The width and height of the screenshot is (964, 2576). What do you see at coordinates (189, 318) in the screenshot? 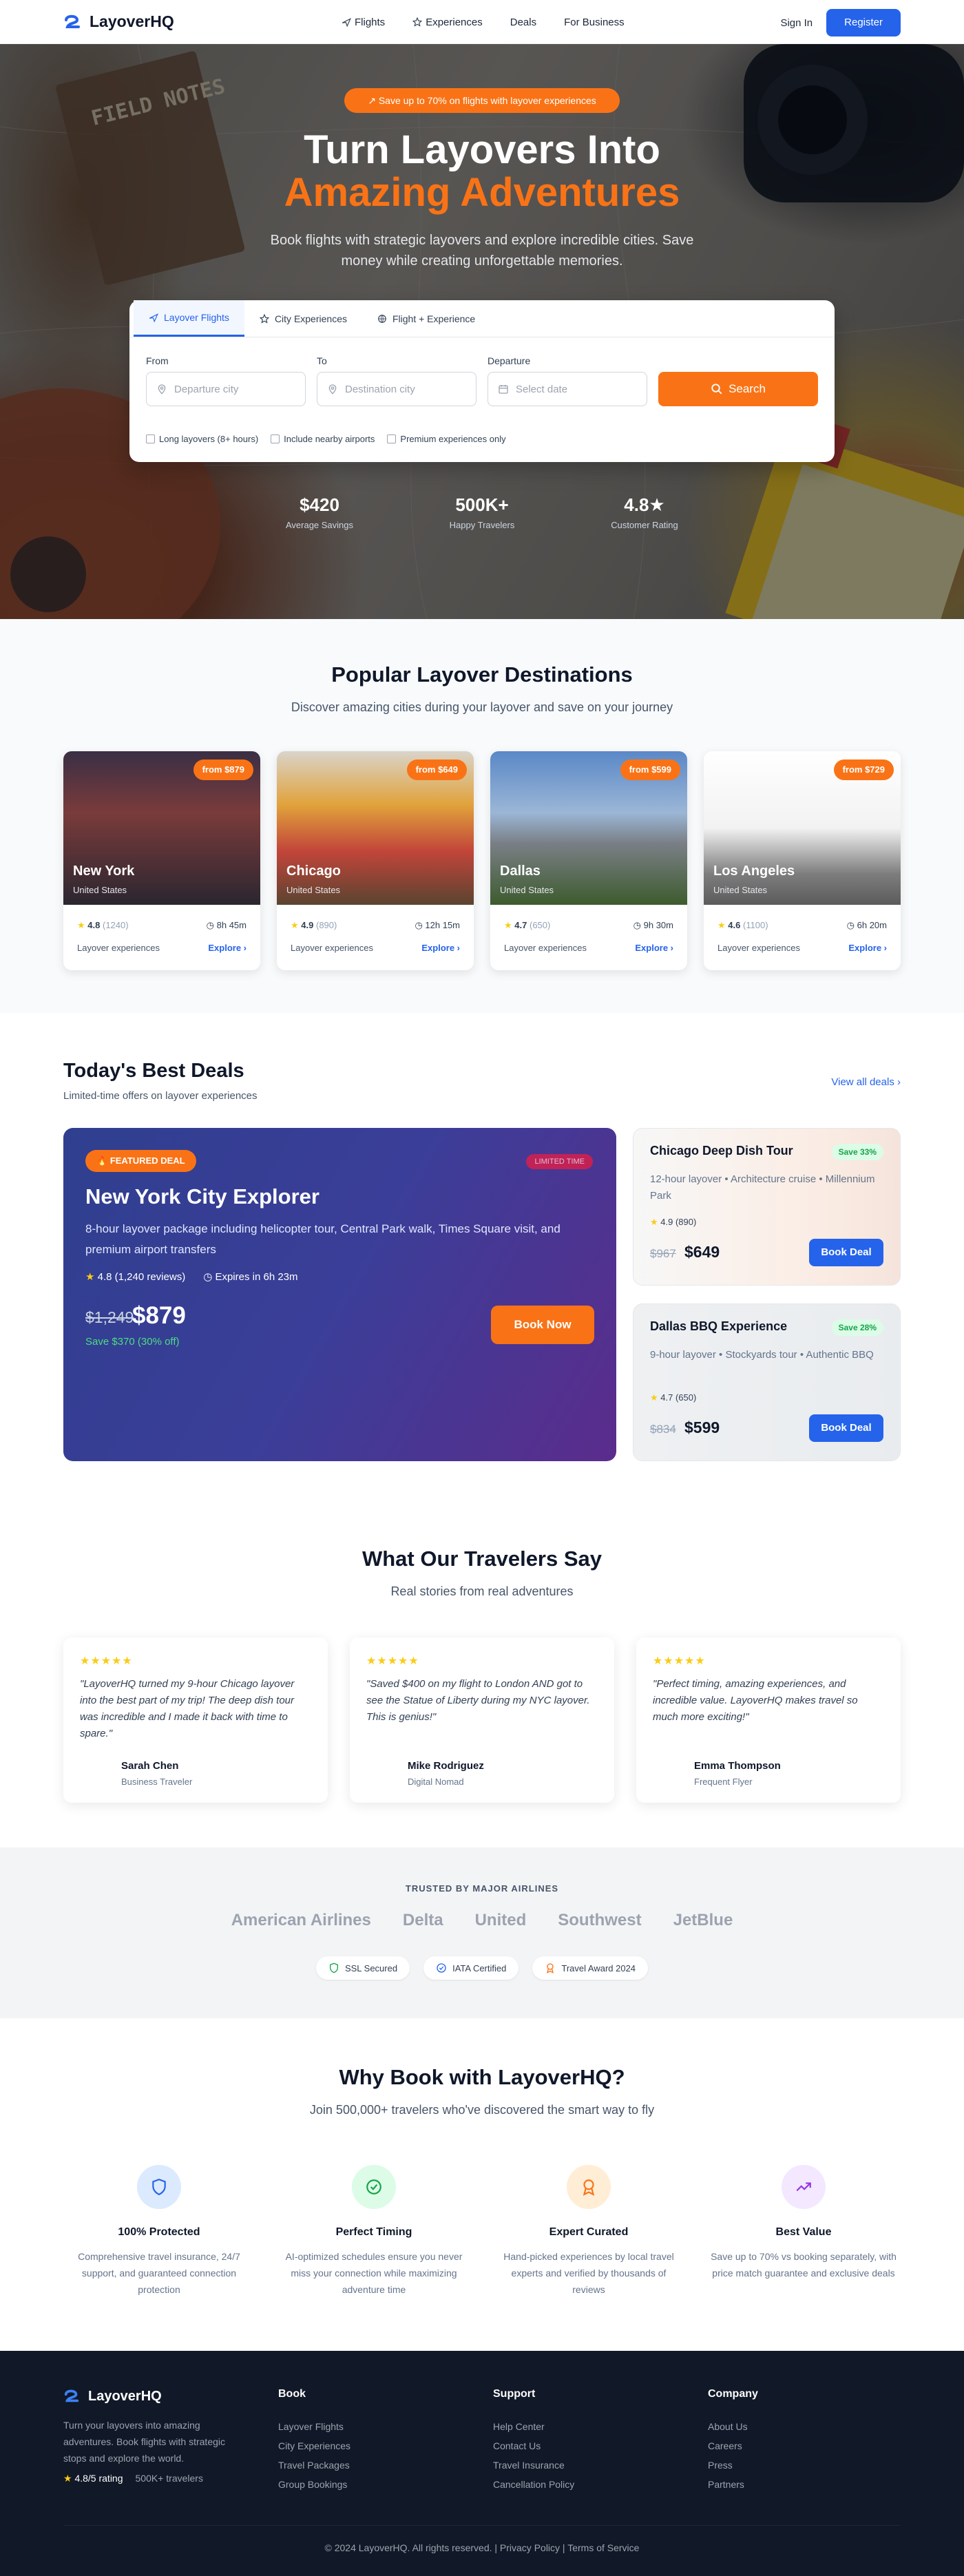
I see `tab-layover-flights: Layover Flights` at bounding box center [189, 318].